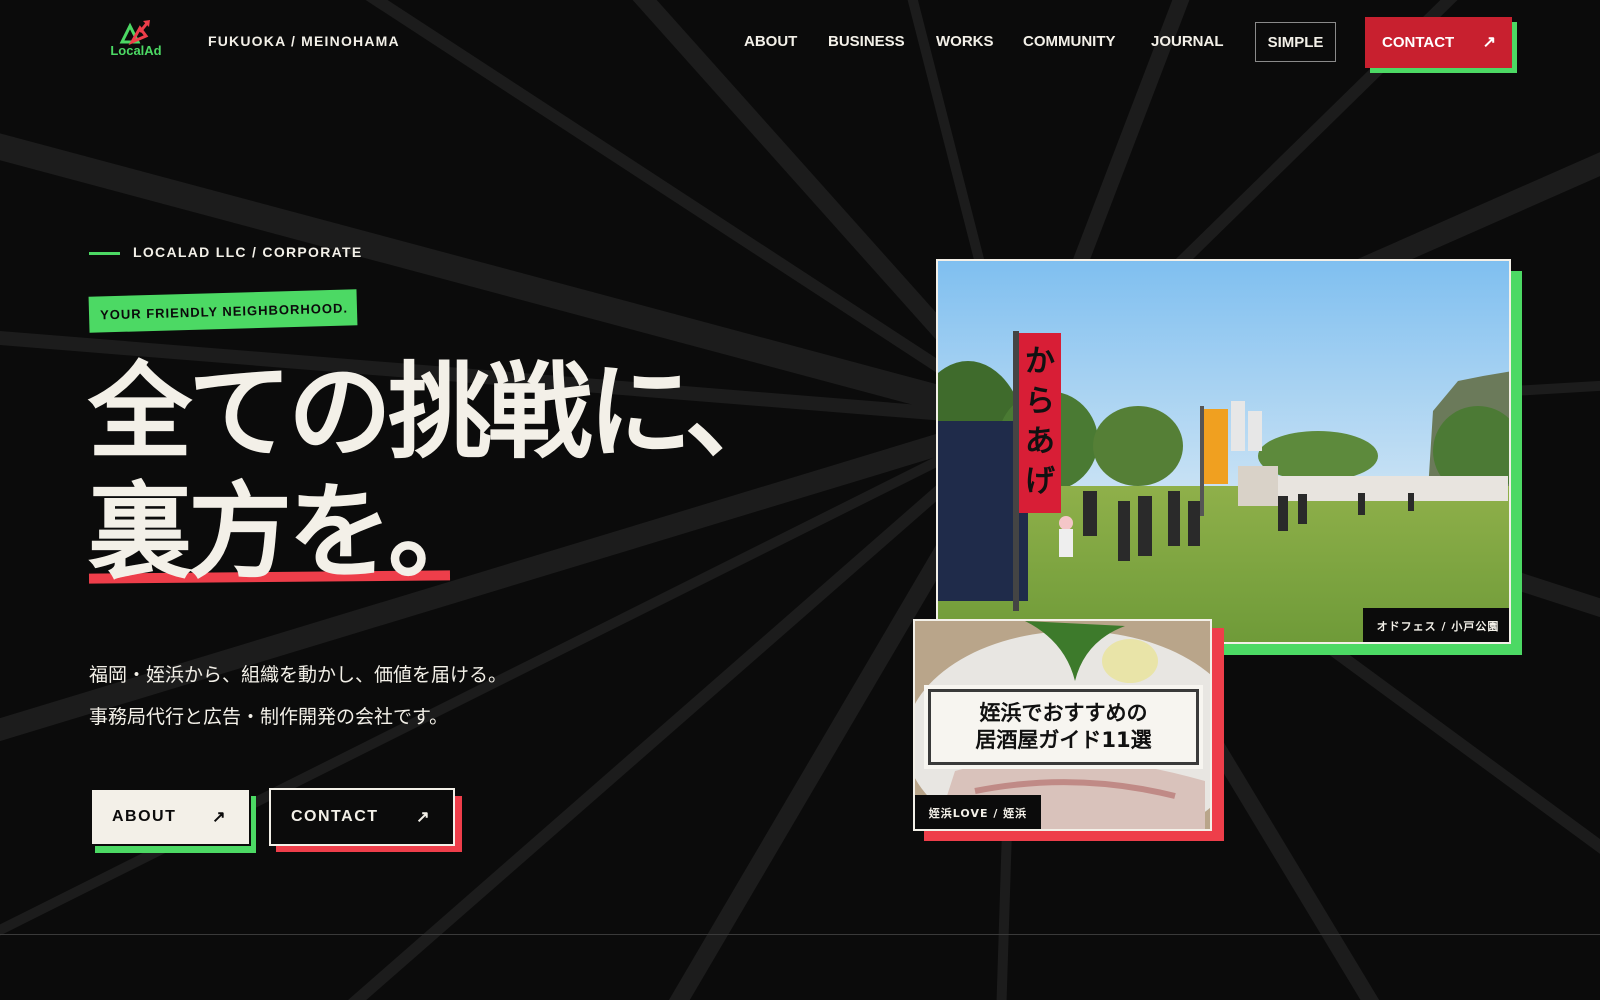 This screenshot has height=1000, width=1600. I want to click on simple-mode-button: SIMPLE, so click(1295, 42).